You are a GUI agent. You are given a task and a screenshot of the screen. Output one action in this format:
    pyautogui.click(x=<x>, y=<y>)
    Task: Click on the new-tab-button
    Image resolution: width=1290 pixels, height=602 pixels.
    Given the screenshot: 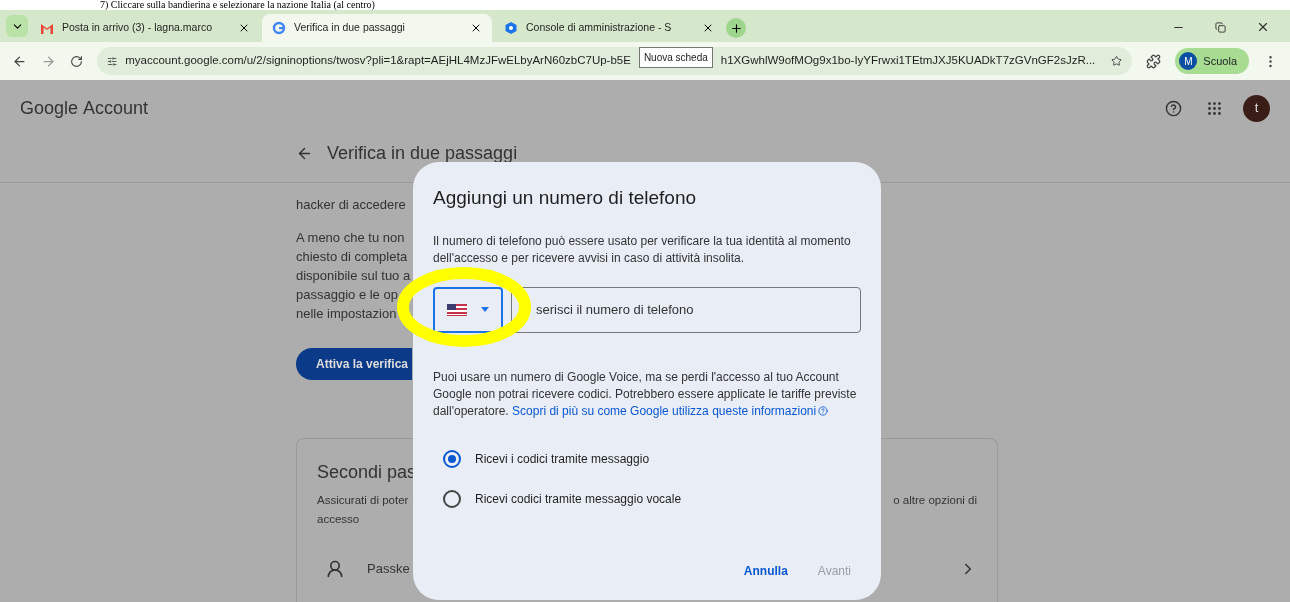 What is the action you would take?
    pyautogui.click(x=736, y=28)
    